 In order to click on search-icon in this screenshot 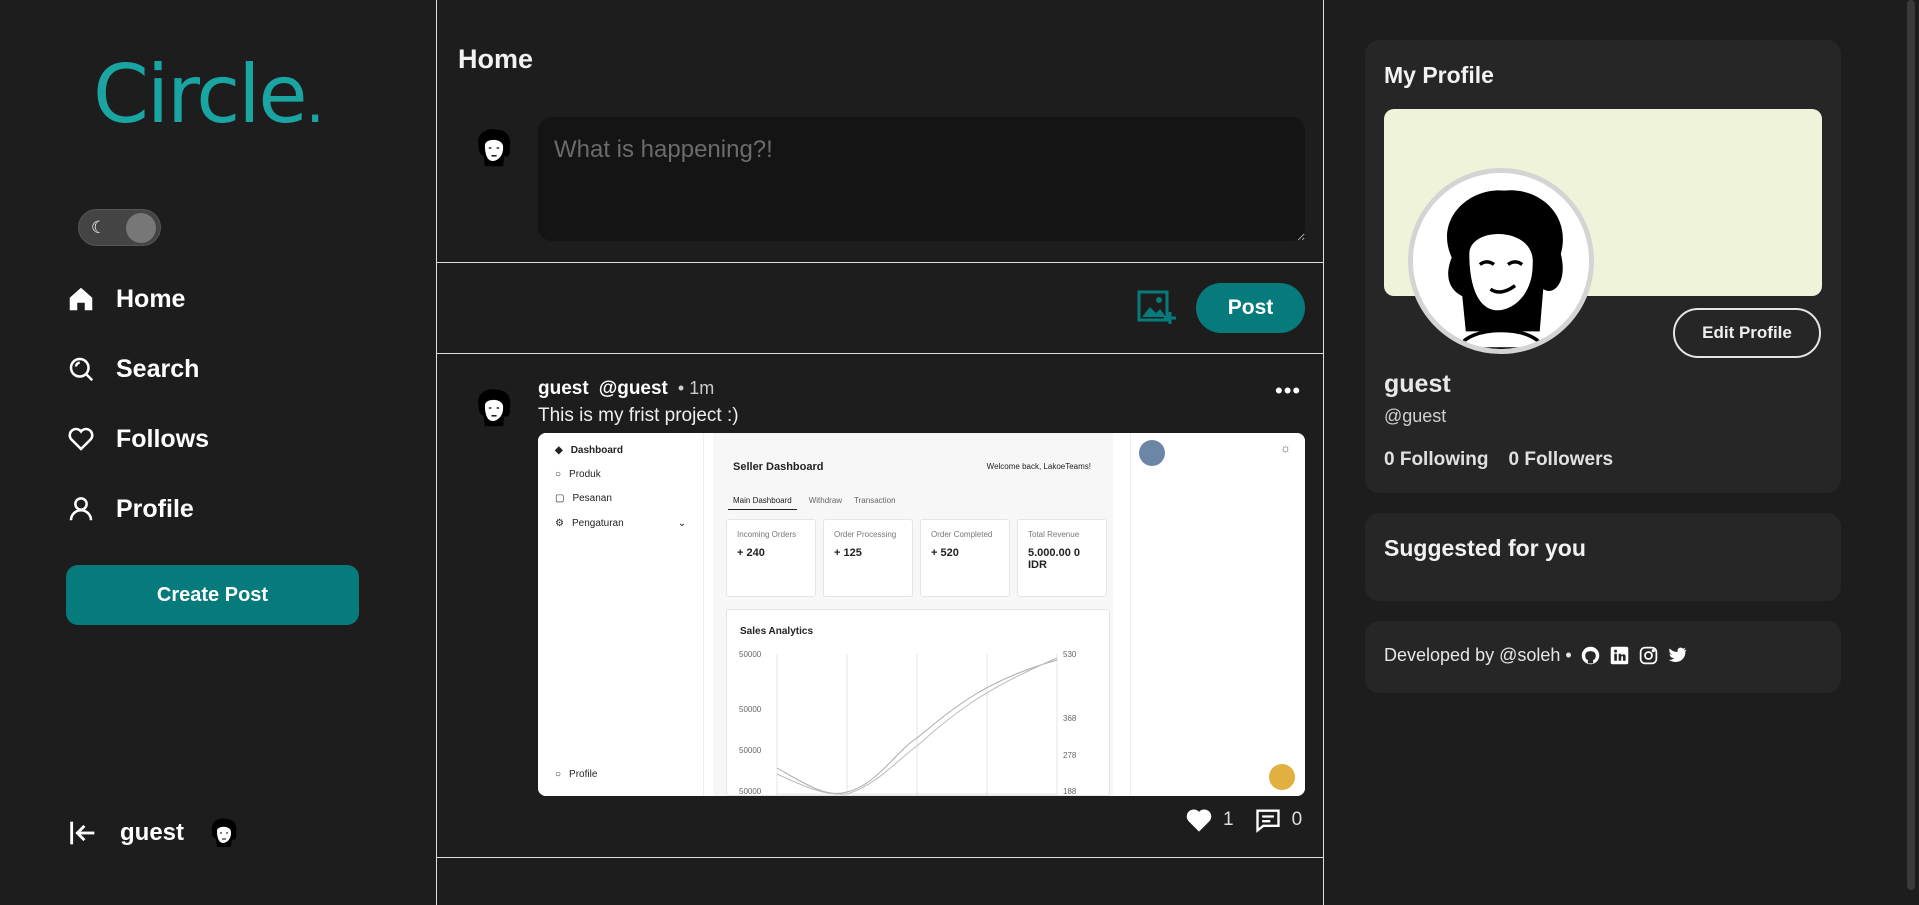, I will do `click(81, 369)`.